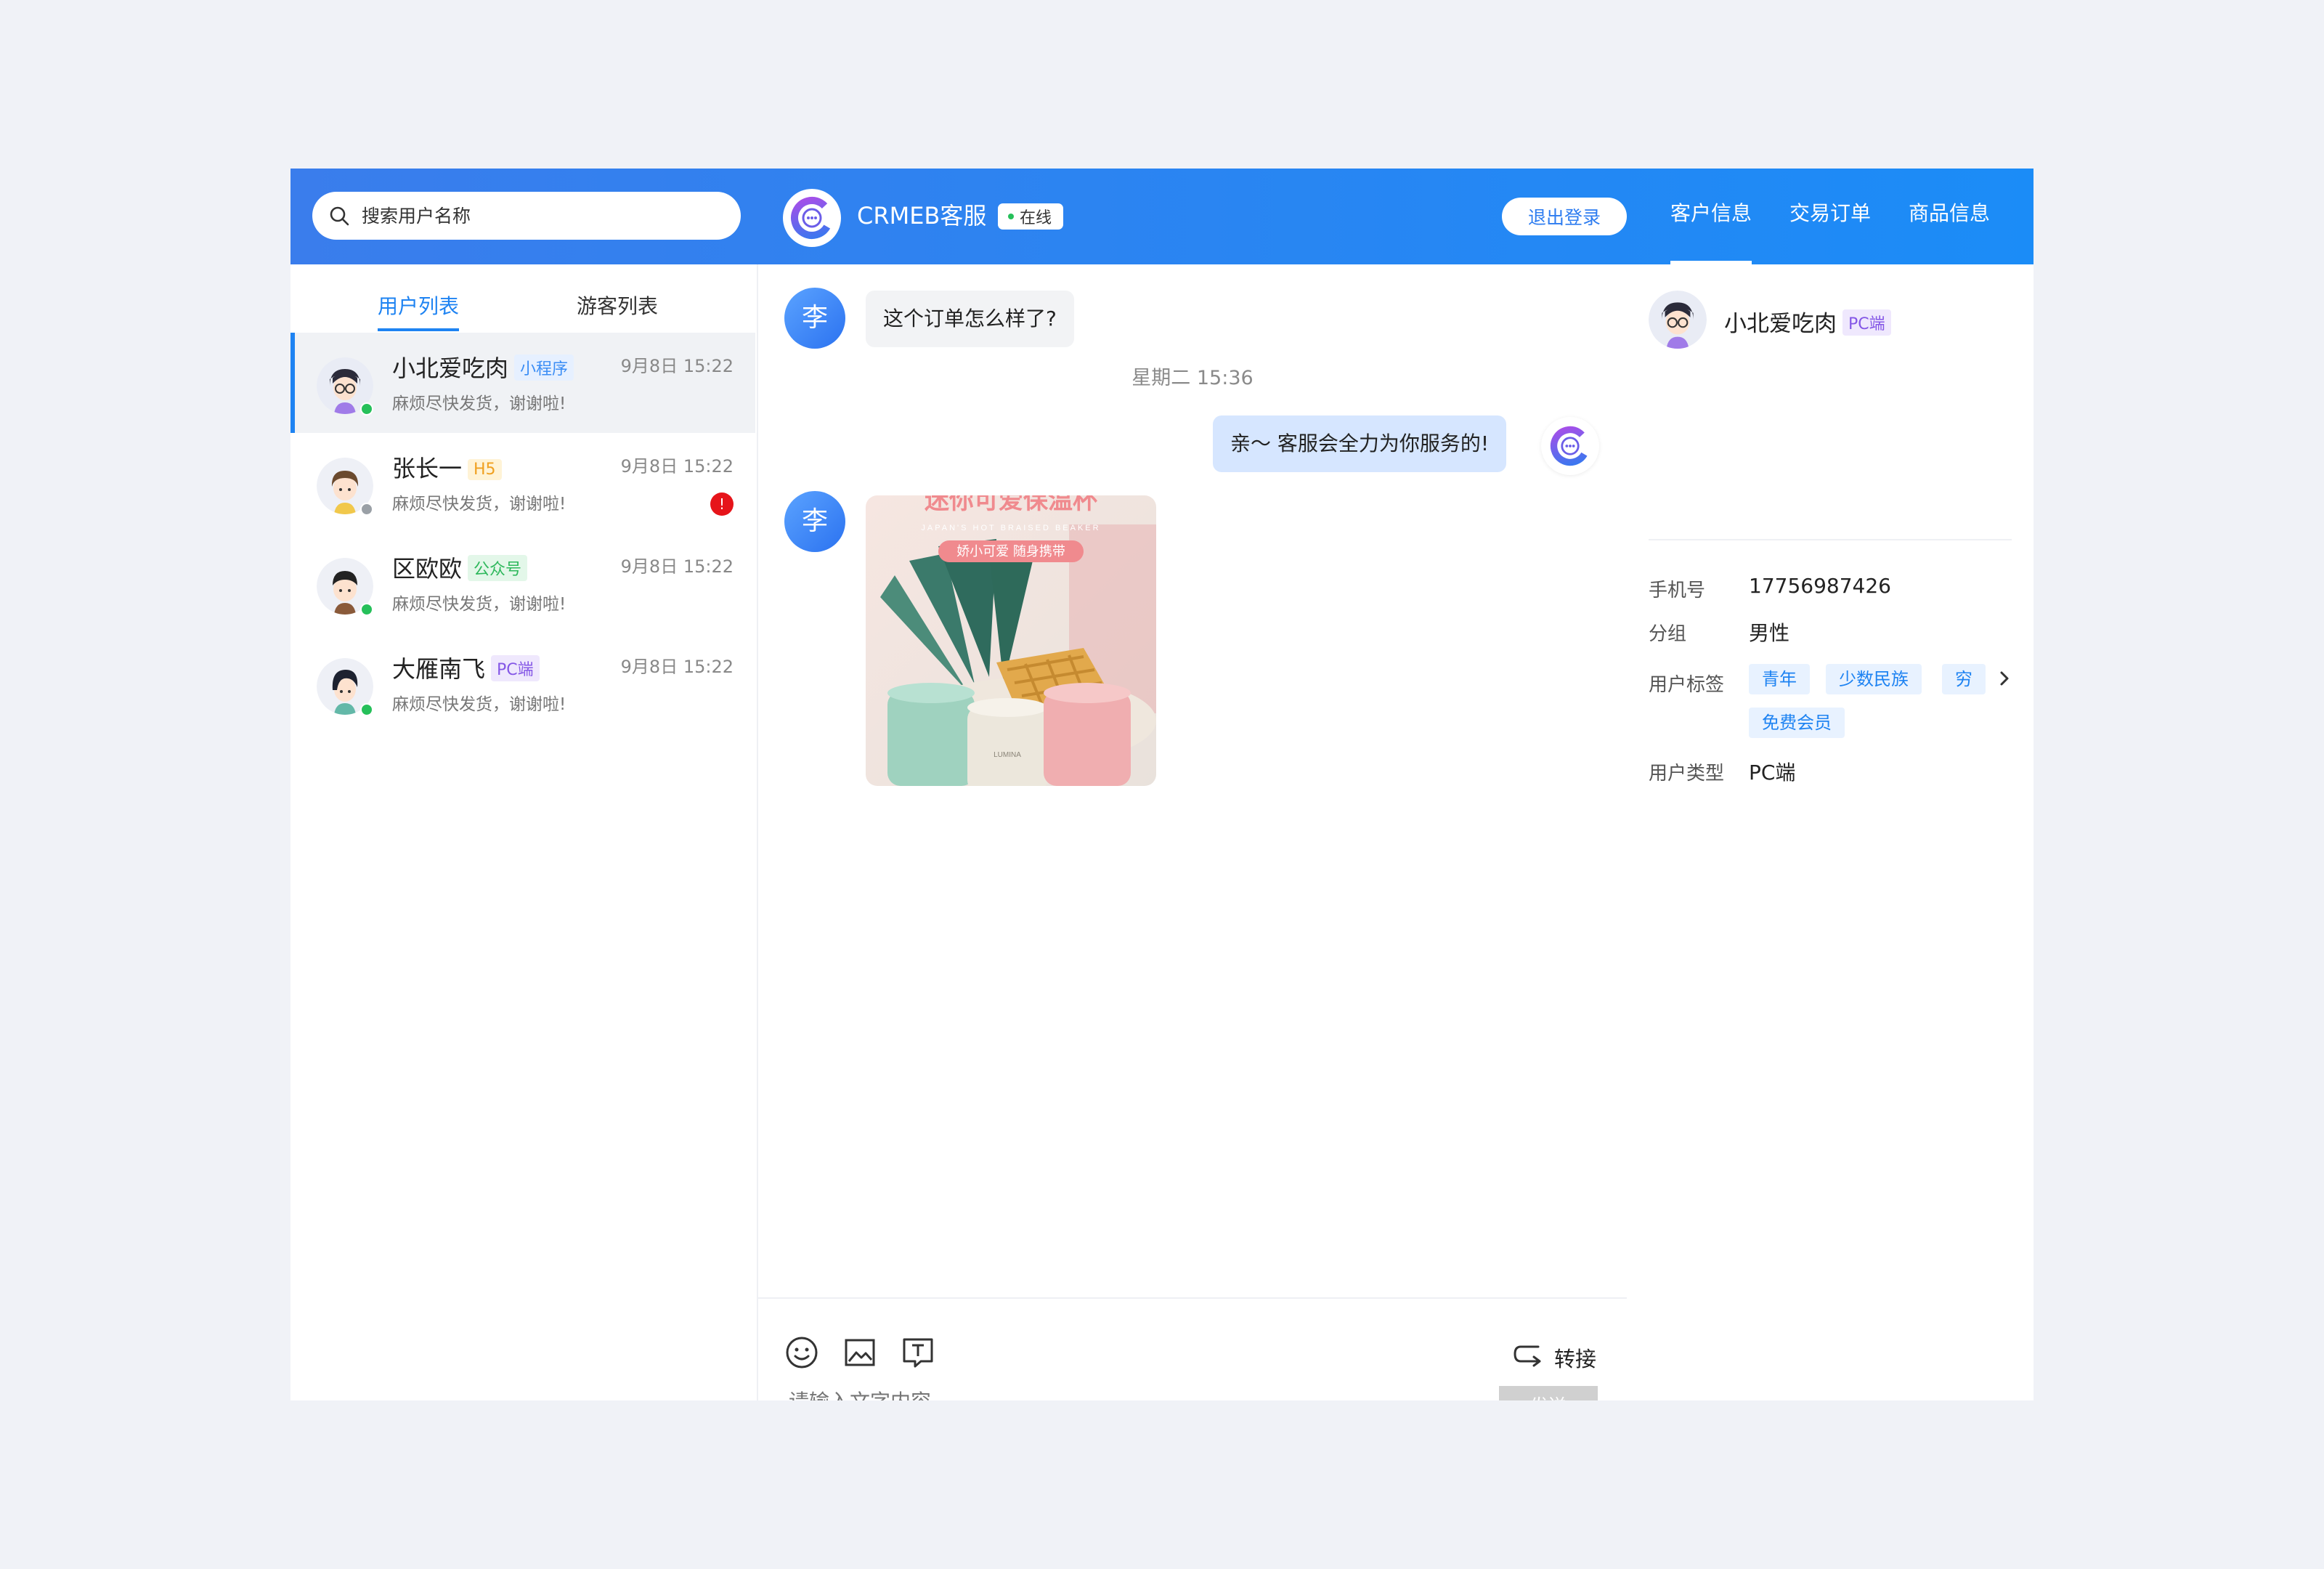 This screenshot has width=2324, height=1569. I want to click on incoming-message-bubble: 这个订单怎么样了?, so click(970, 319).